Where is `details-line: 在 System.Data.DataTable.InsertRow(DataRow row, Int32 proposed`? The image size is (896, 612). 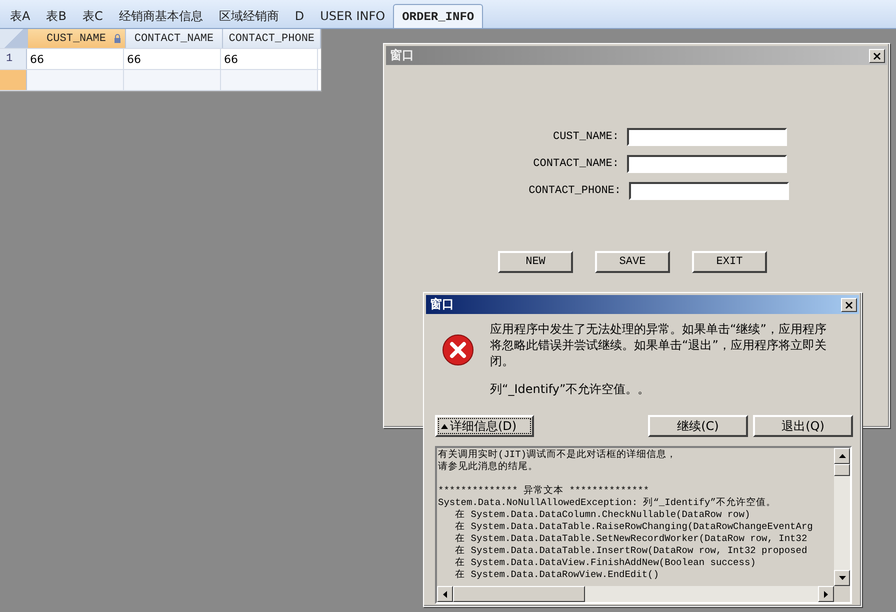 details-line: 在 System.Data.DataTable.InsertRow(DataRow row, Int32 proposed is located at coordinates (631, 551).